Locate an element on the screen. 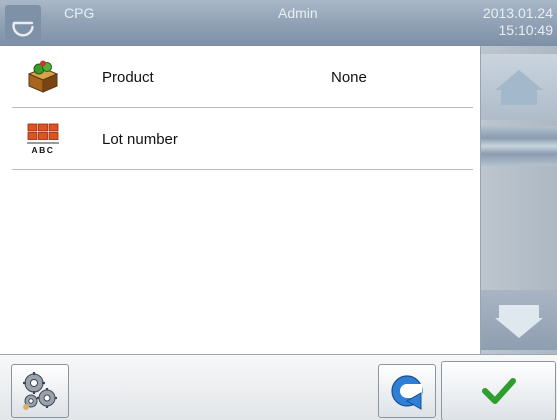  date-text: 2013.01.24 is located at coordinates (517, 13).